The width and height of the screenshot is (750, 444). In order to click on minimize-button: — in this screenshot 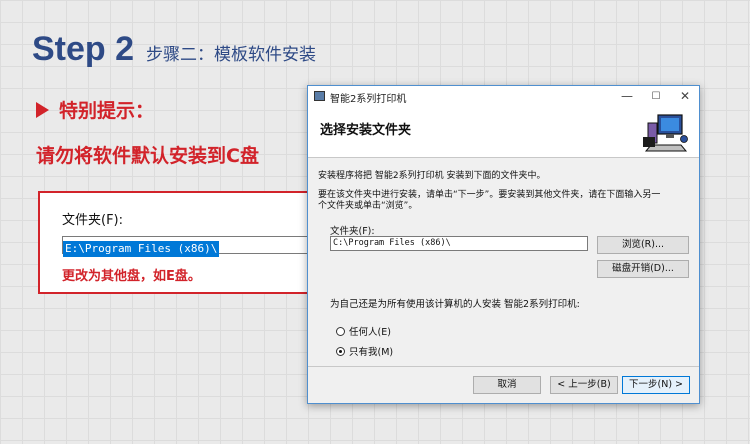, I will do `click(627, 96)`.